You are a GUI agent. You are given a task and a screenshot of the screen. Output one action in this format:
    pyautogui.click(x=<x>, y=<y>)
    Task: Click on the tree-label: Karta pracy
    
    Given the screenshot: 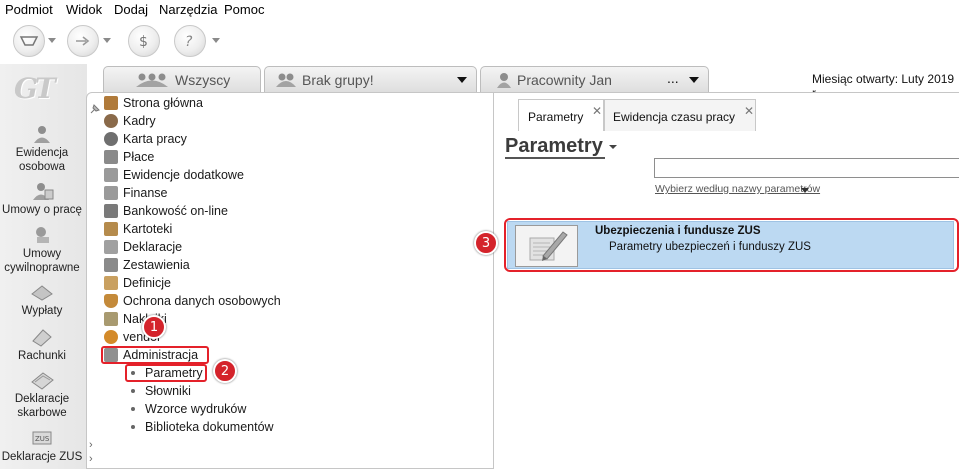 What is the action you would take?
    pyautogui.click(x=155, y=139)
    